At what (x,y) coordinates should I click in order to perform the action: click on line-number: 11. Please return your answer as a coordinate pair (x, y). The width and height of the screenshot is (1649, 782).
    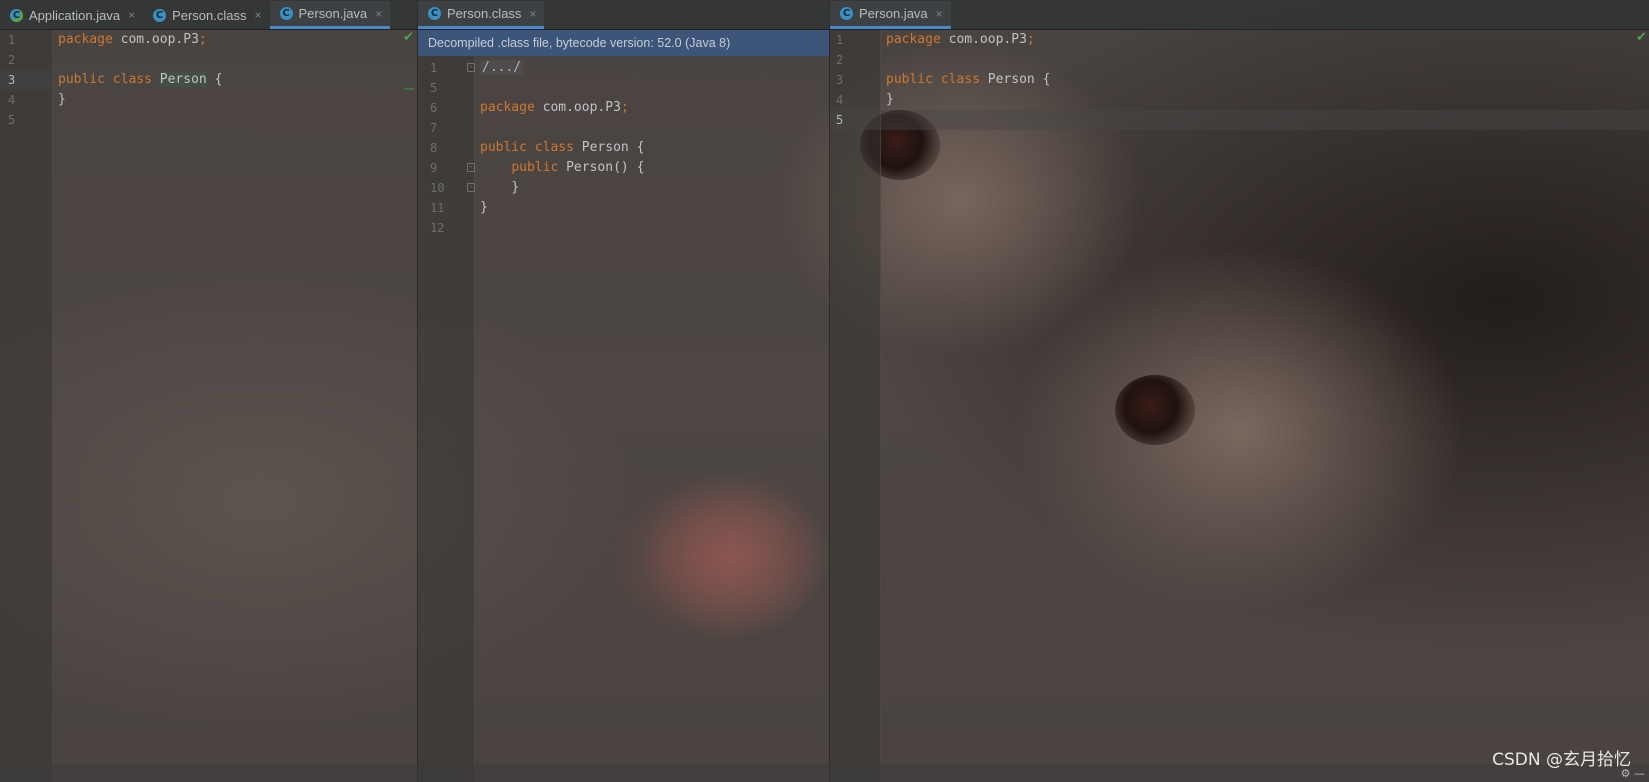
    Looking at the image, I should click on (437, 208).